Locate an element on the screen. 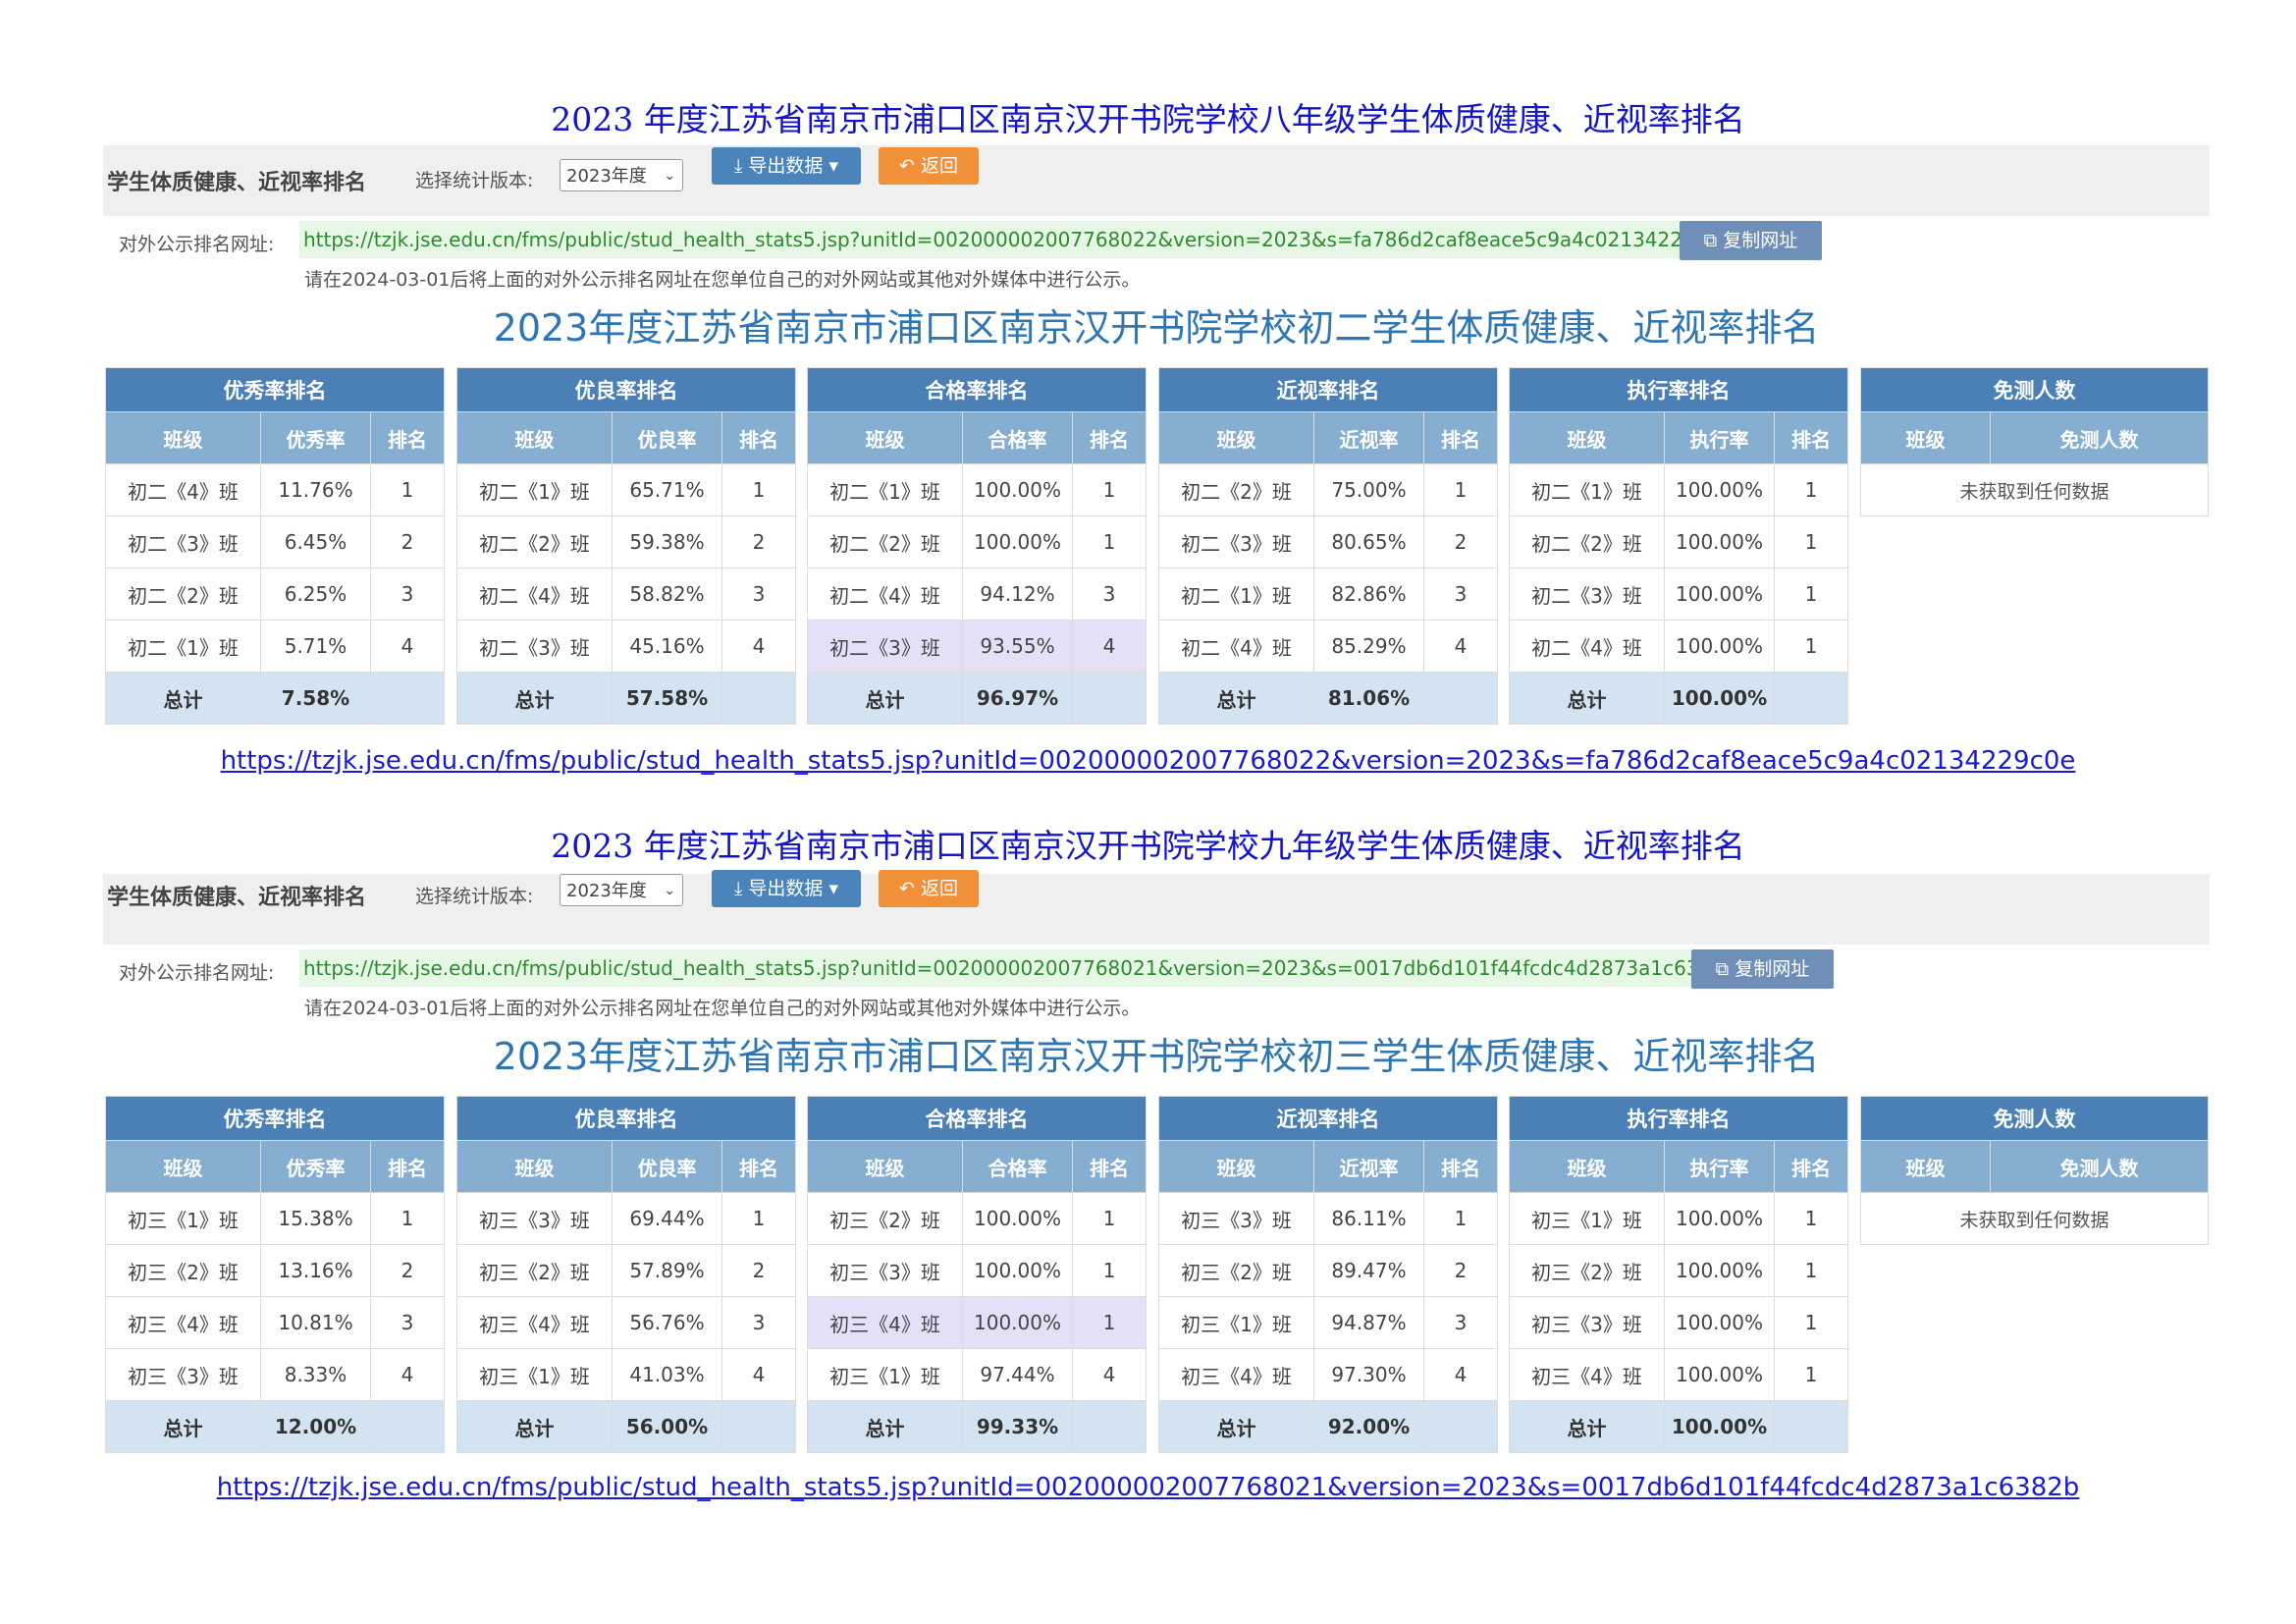 The image size is (2296, 1624). table-row: 初三《3》班 8.33% 4 is located at coordinates (275, 1374).